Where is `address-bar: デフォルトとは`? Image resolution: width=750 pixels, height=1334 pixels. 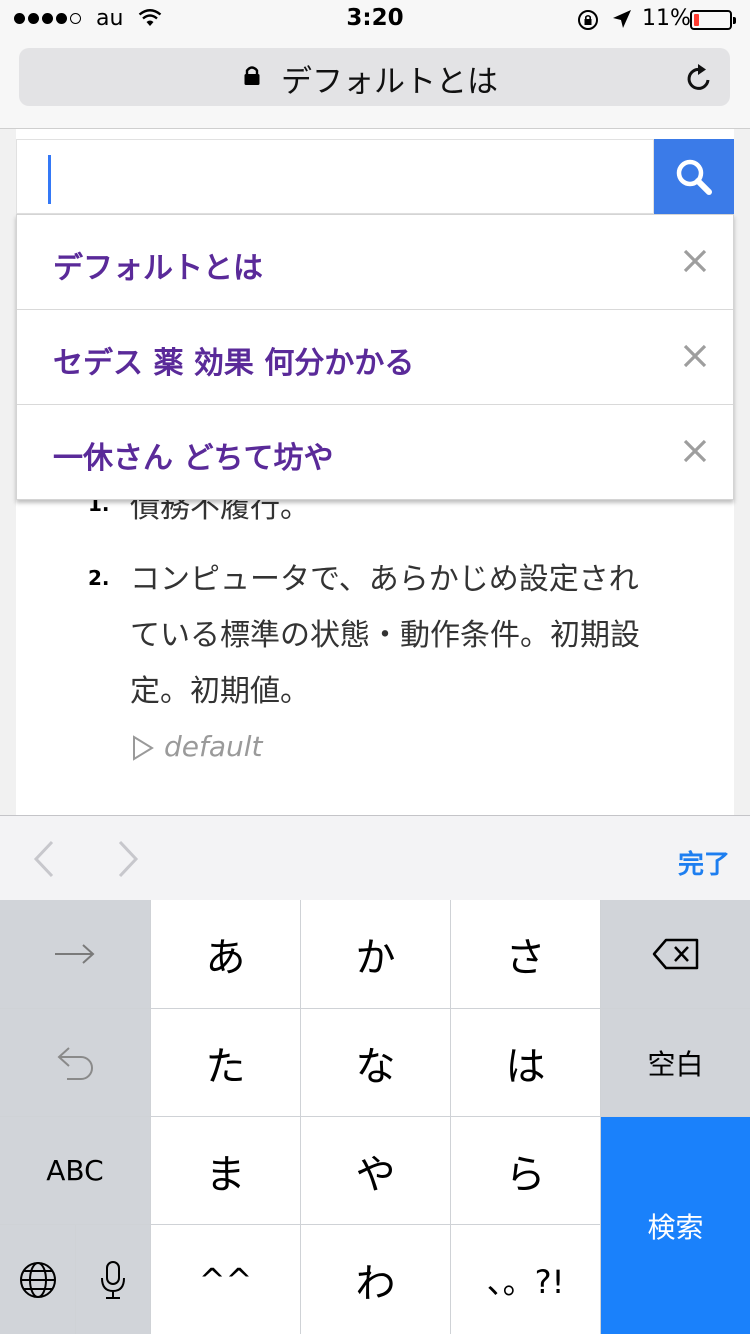
address-bar: デフォルトとは is located at coordinates (374, 77).